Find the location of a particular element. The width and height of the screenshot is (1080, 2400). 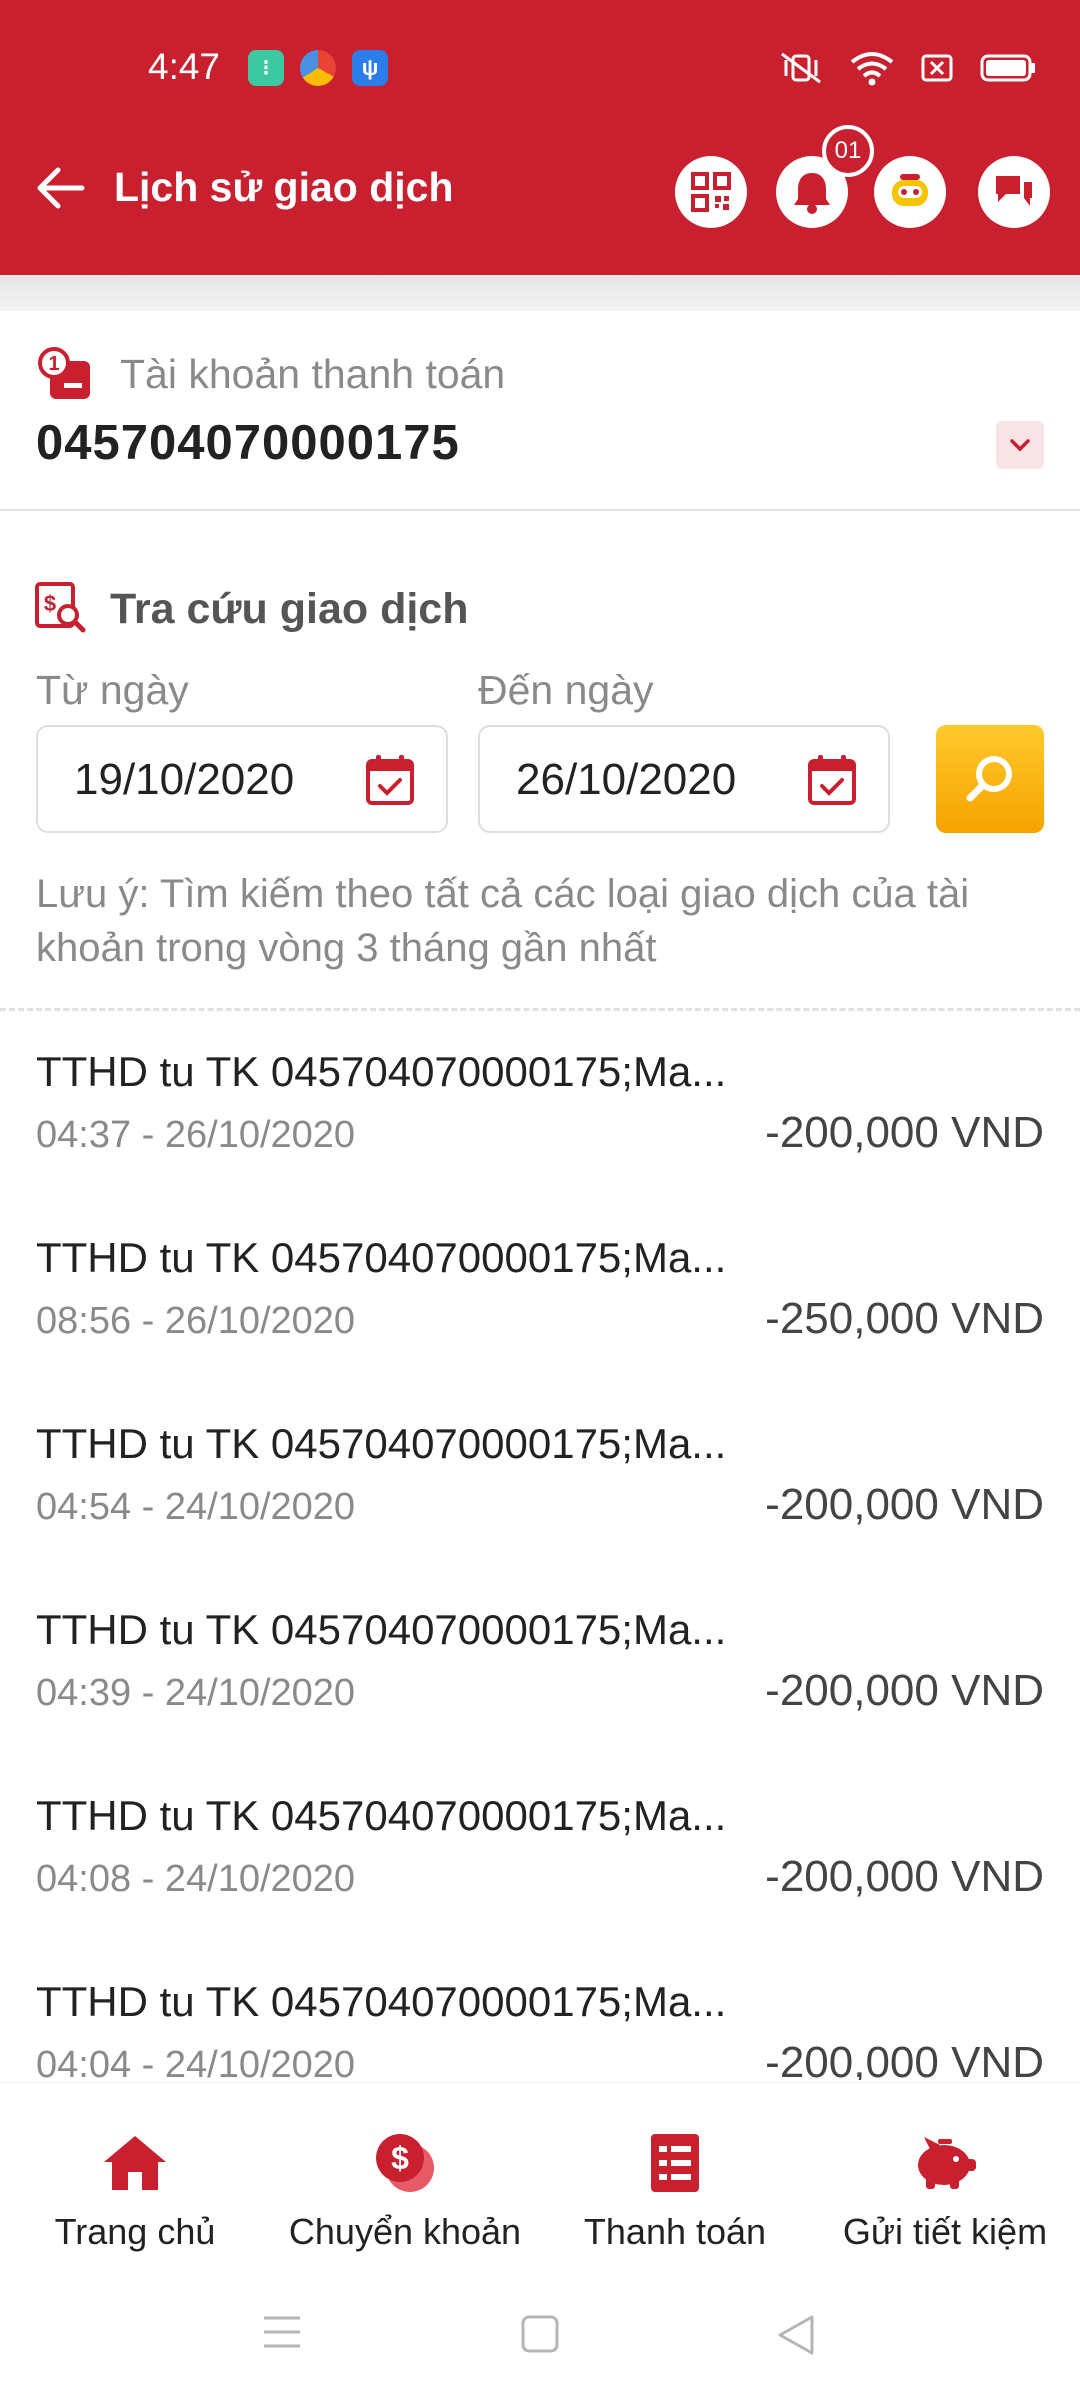

search-icon is located at coordinates (989, 779).